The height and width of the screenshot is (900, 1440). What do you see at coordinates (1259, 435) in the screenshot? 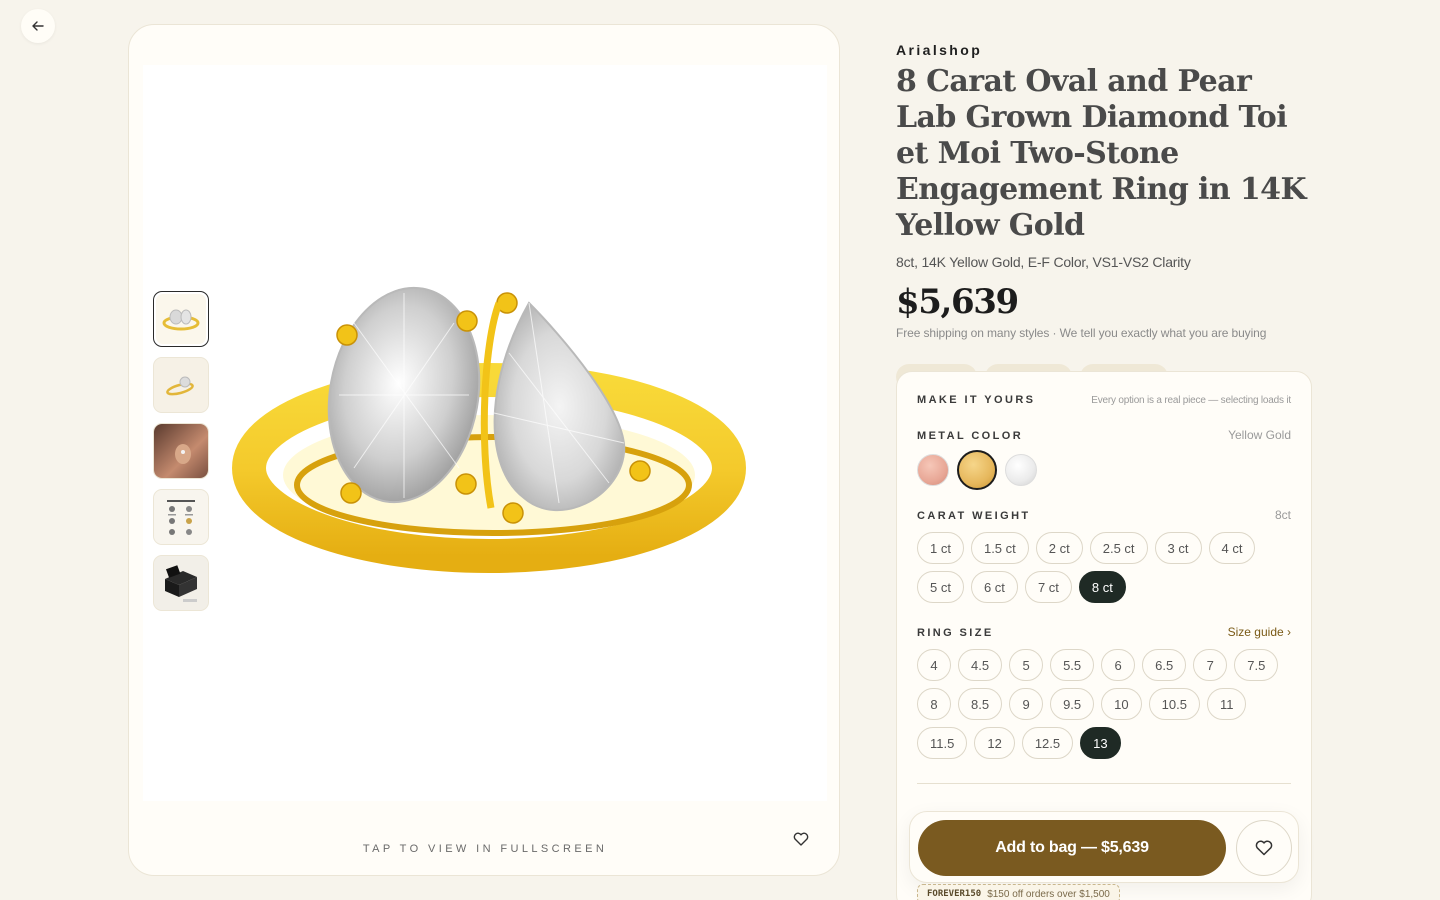
I see `metal-color-value: Yellow Gold` at bounding box center [1259, 435].